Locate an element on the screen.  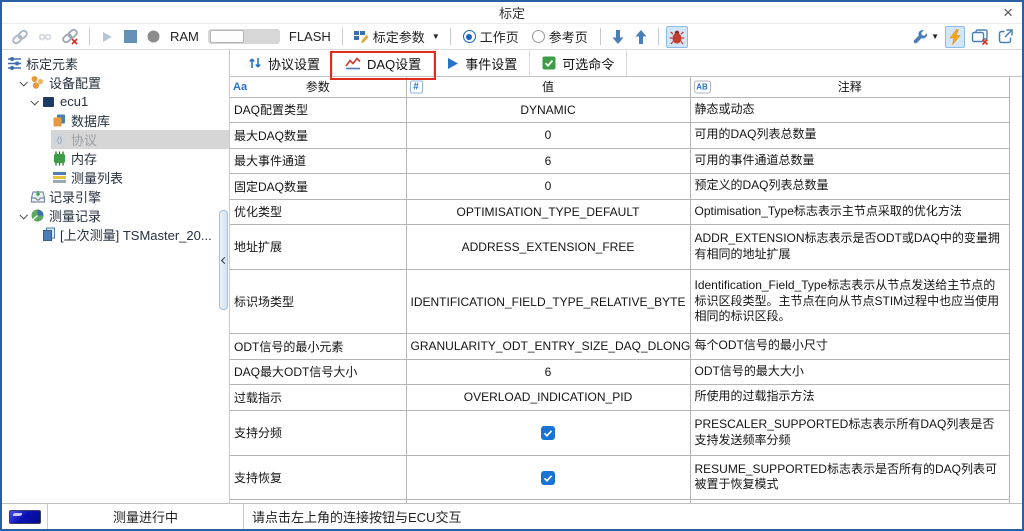
param-cell: ODT信号的最小元素 is located at coordinates (318, 346).